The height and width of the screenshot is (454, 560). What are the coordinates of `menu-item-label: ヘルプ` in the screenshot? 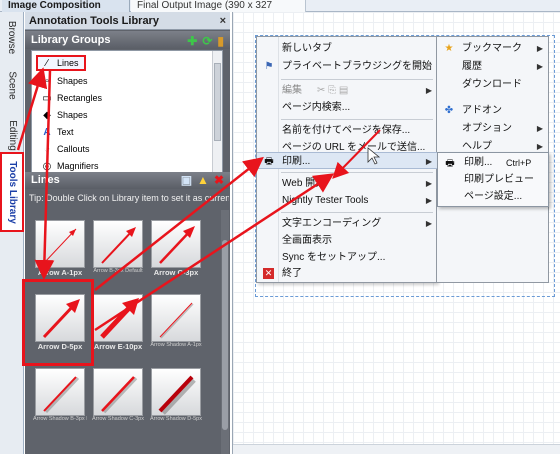 It's located at (477, 146).